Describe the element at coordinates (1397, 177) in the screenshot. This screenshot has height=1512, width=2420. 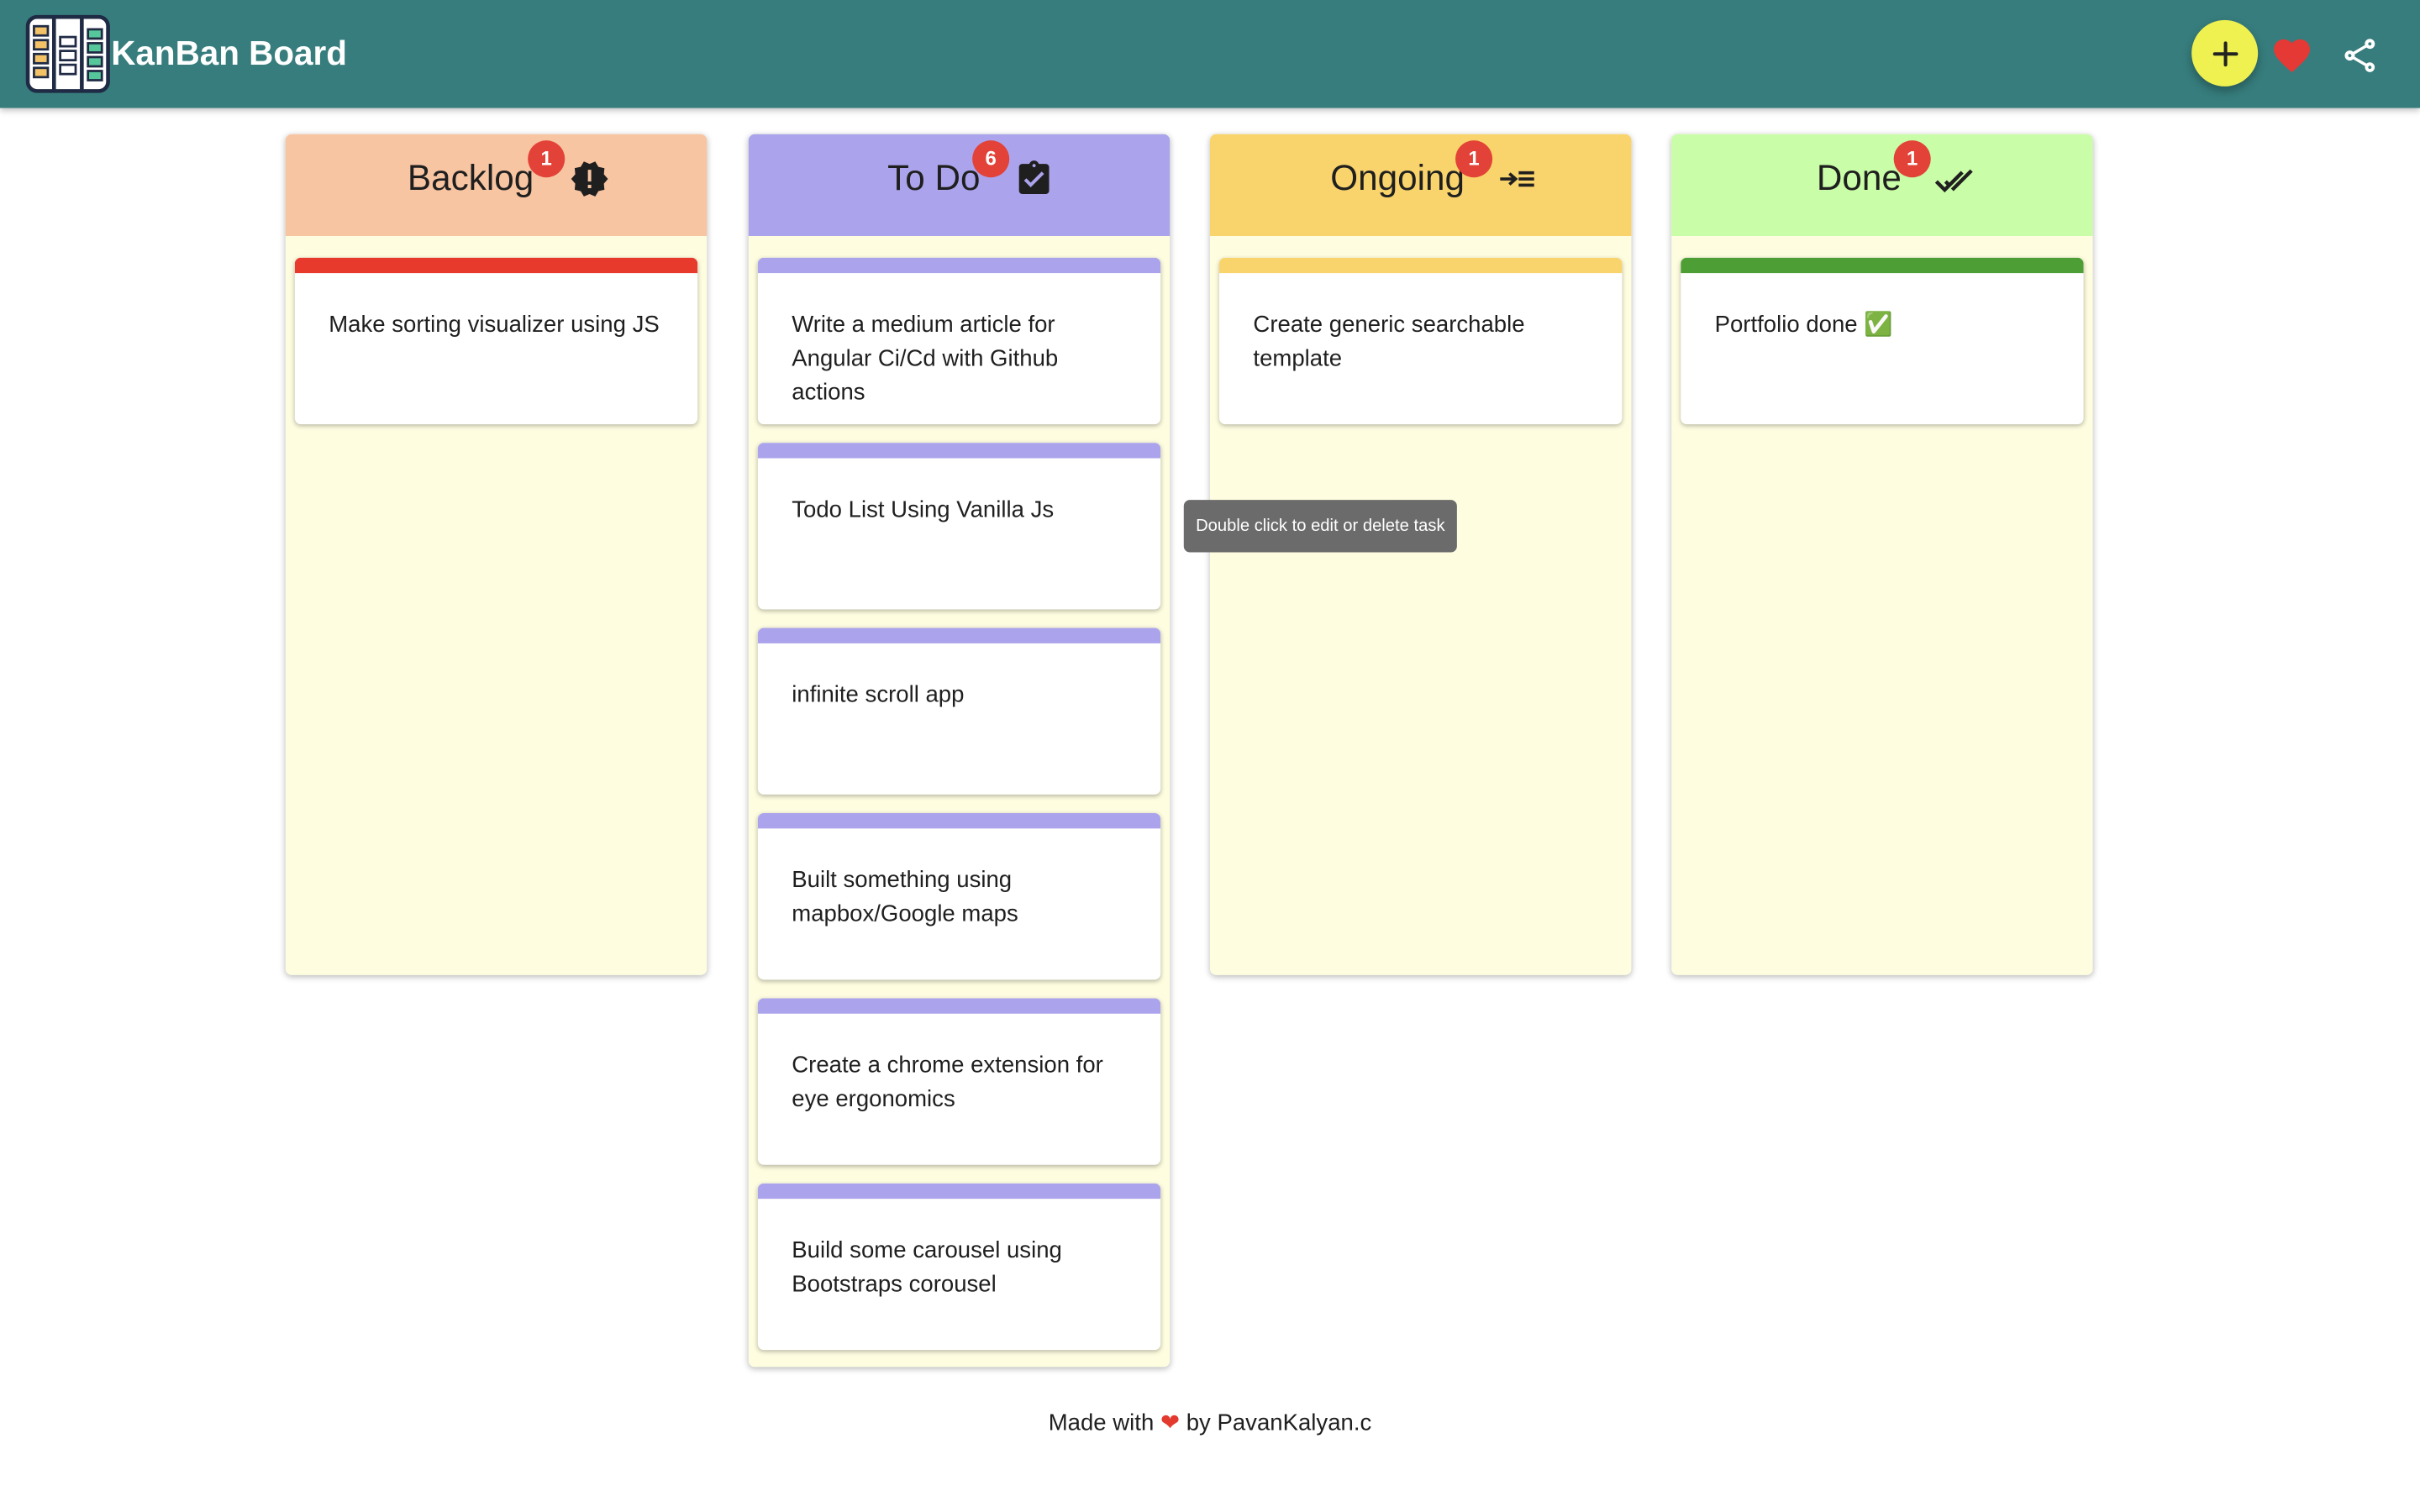
I see `column-title: Ongoing` at that location.